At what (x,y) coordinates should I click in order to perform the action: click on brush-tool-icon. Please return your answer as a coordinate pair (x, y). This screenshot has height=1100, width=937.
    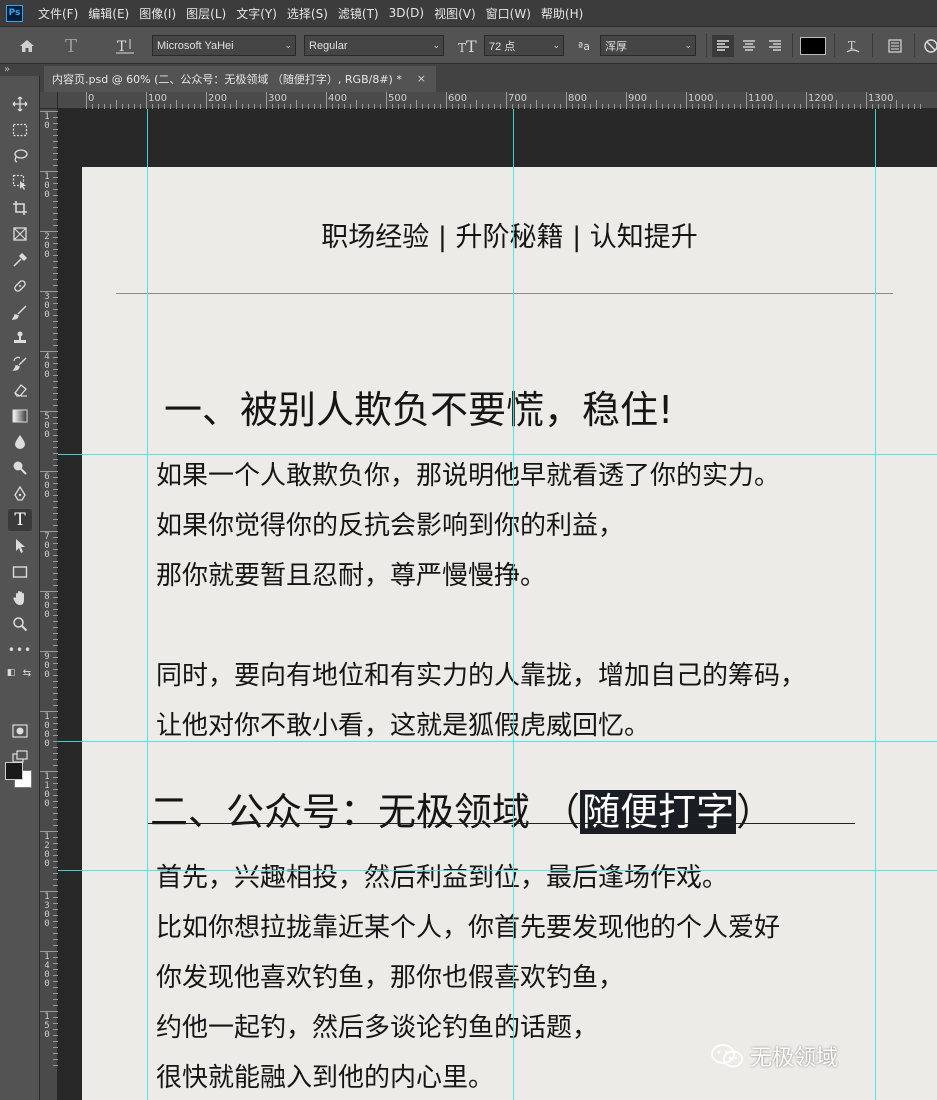
    Looking at the image, I should click on (20, 312).